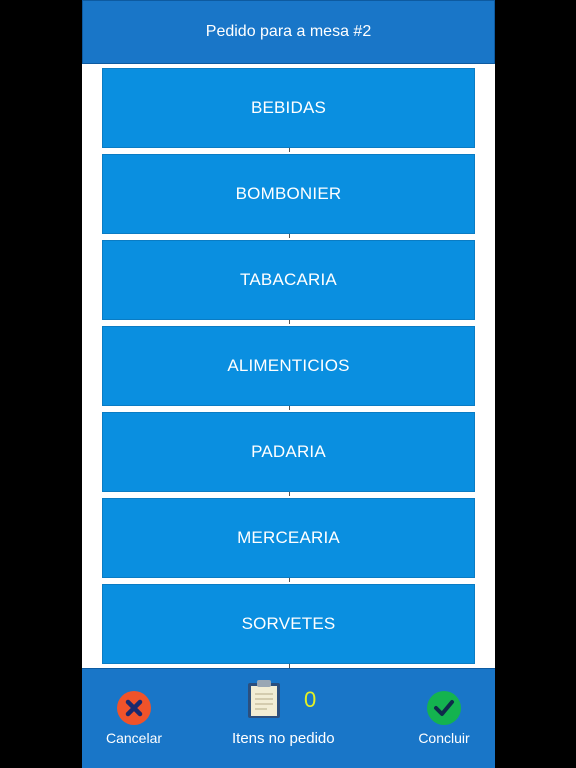  I want to click on category-button-mercearia: MERCEARIA, so click(288, 540).